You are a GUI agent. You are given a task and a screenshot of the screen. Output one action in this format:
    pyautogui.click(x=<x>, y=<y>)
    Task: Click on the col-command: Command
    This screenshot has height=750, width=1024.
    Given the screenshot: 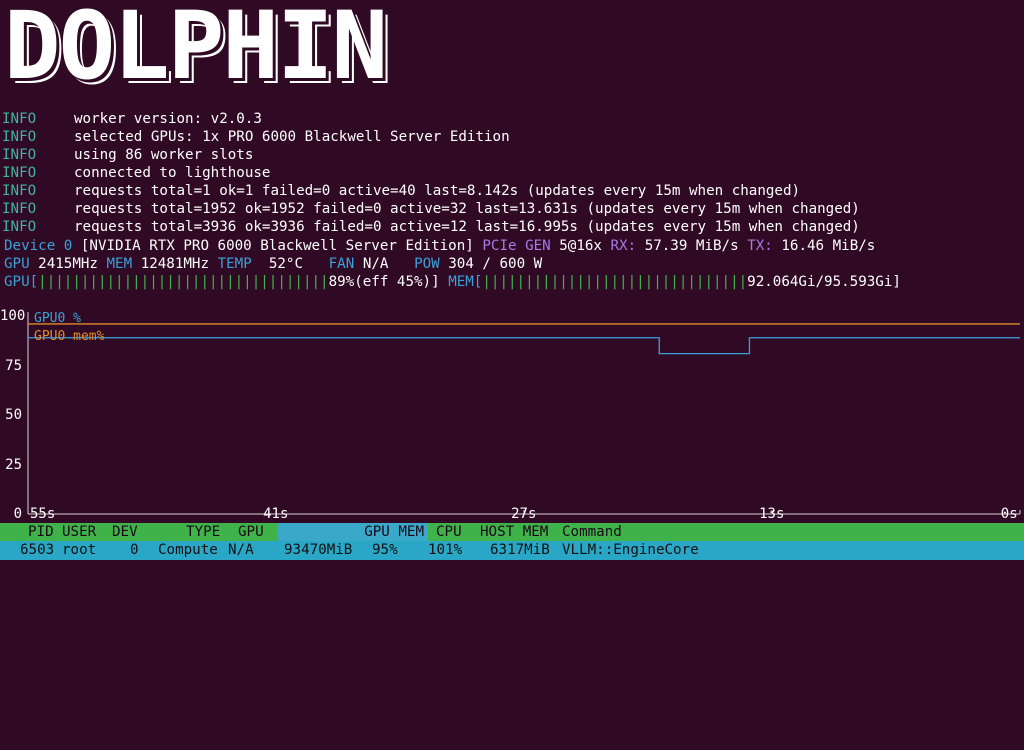 What is the action you would take?
    pyautogui.click(x=592, y=532)
    